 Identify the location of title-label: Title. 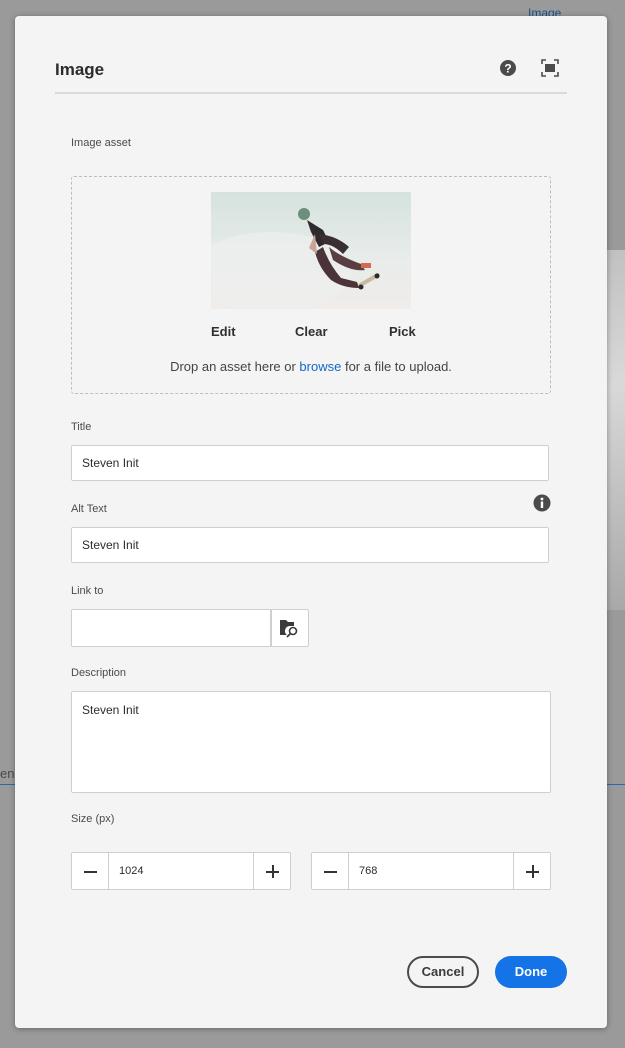
(81, 427).